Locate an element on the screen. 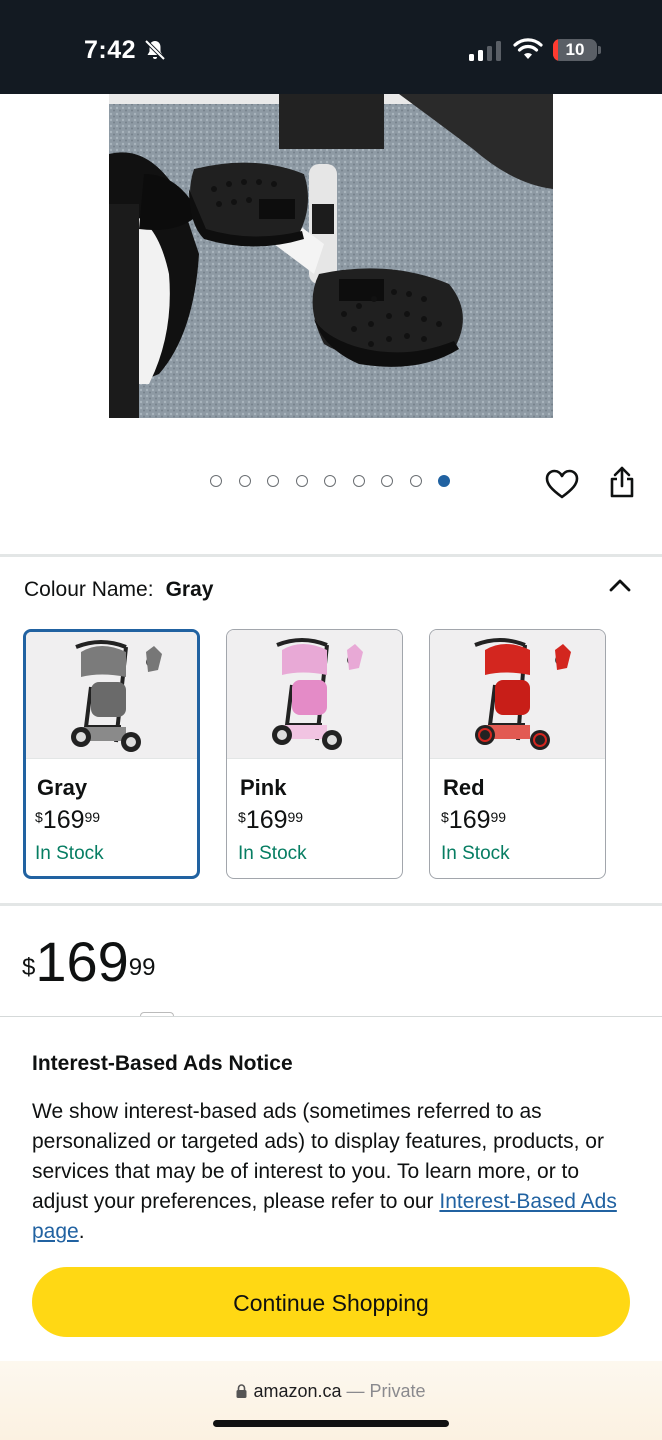  notice-title: Interest-Based Ads Notice is located at coordinates (162, 1063).